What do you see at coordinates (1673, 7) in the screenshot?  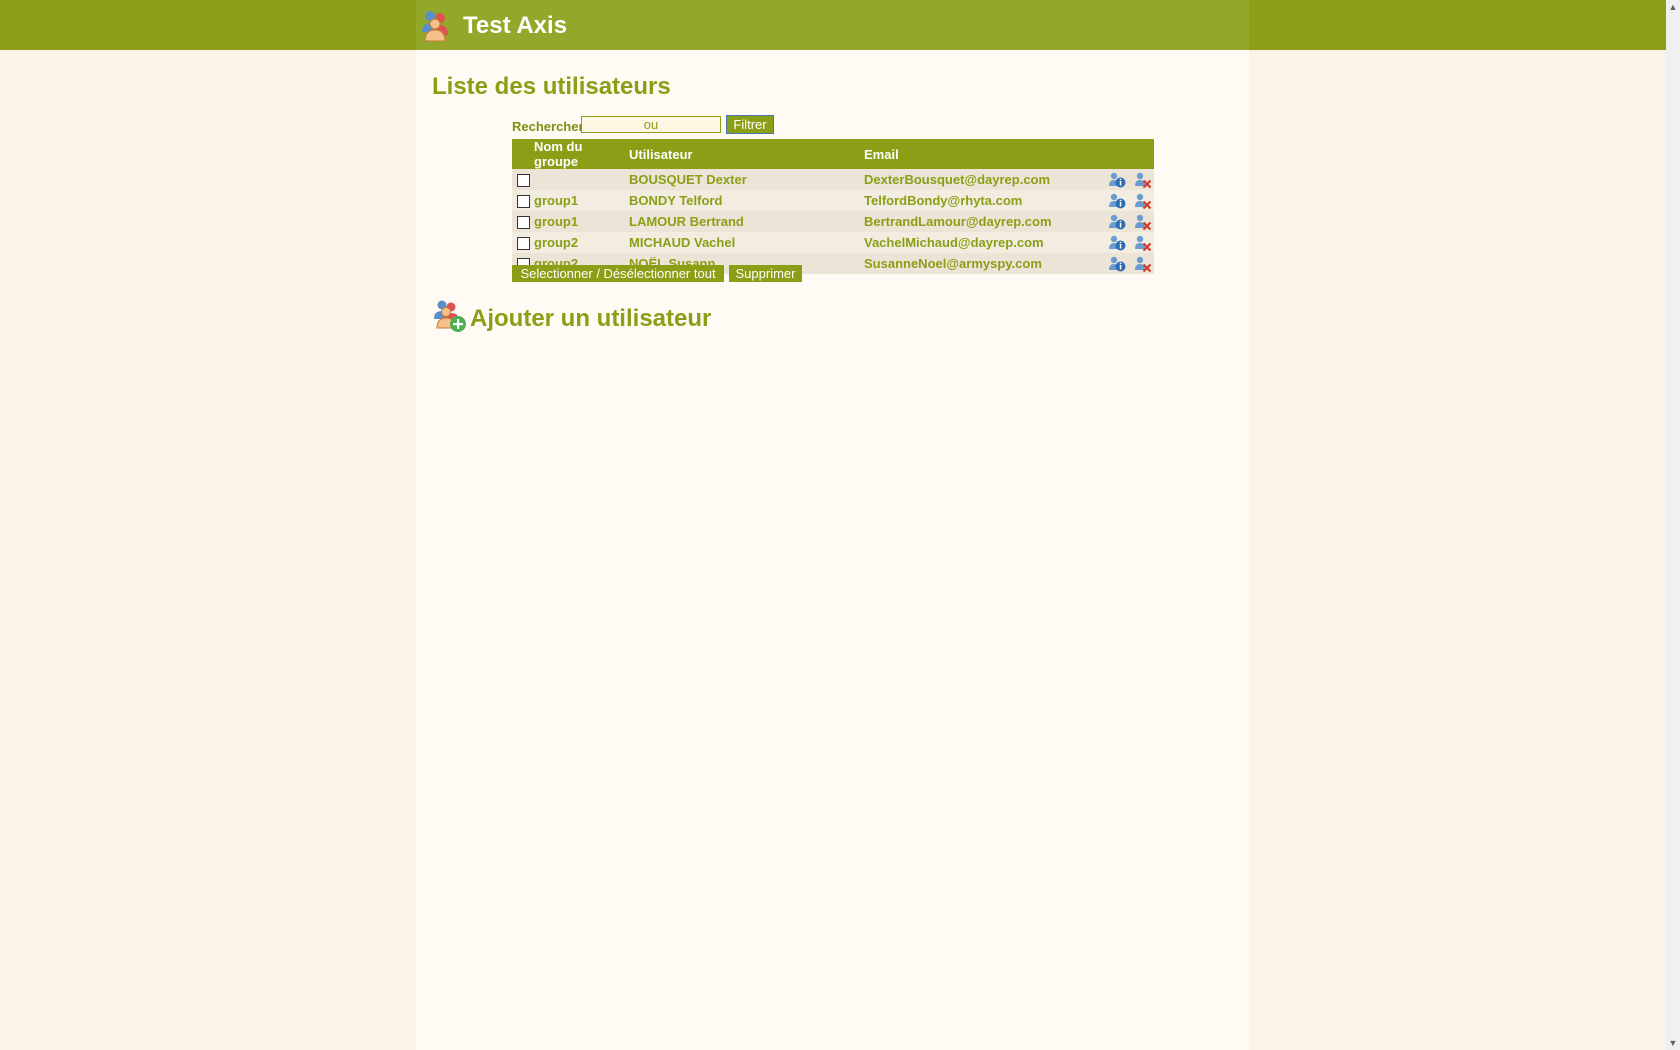 I see `scroll-up-icon: ▲` at bounding box center [1673, 7].